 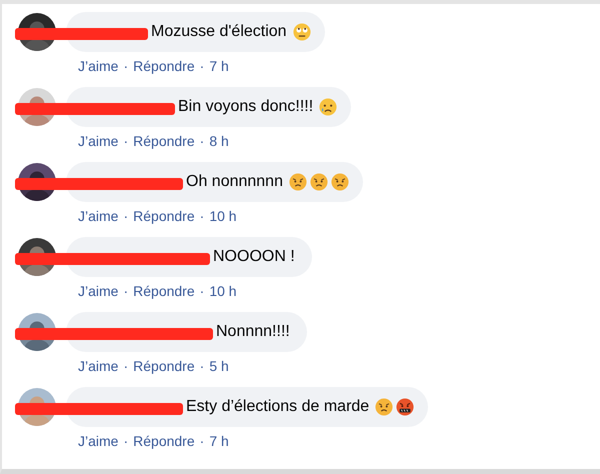 What do you see at coordinates (219, 32) in the screenshot?
I see `comment-text: Mozusse d'élection` at bounding box center [219, 32].